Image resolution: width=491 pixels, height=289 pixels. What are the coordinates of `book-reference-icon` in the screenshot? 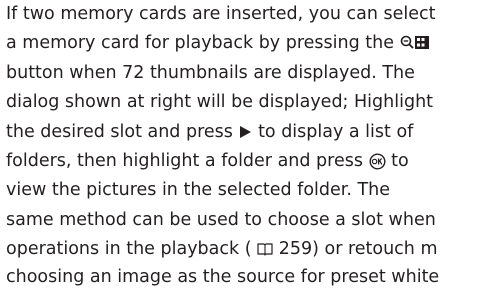 It's located at (265, 249).